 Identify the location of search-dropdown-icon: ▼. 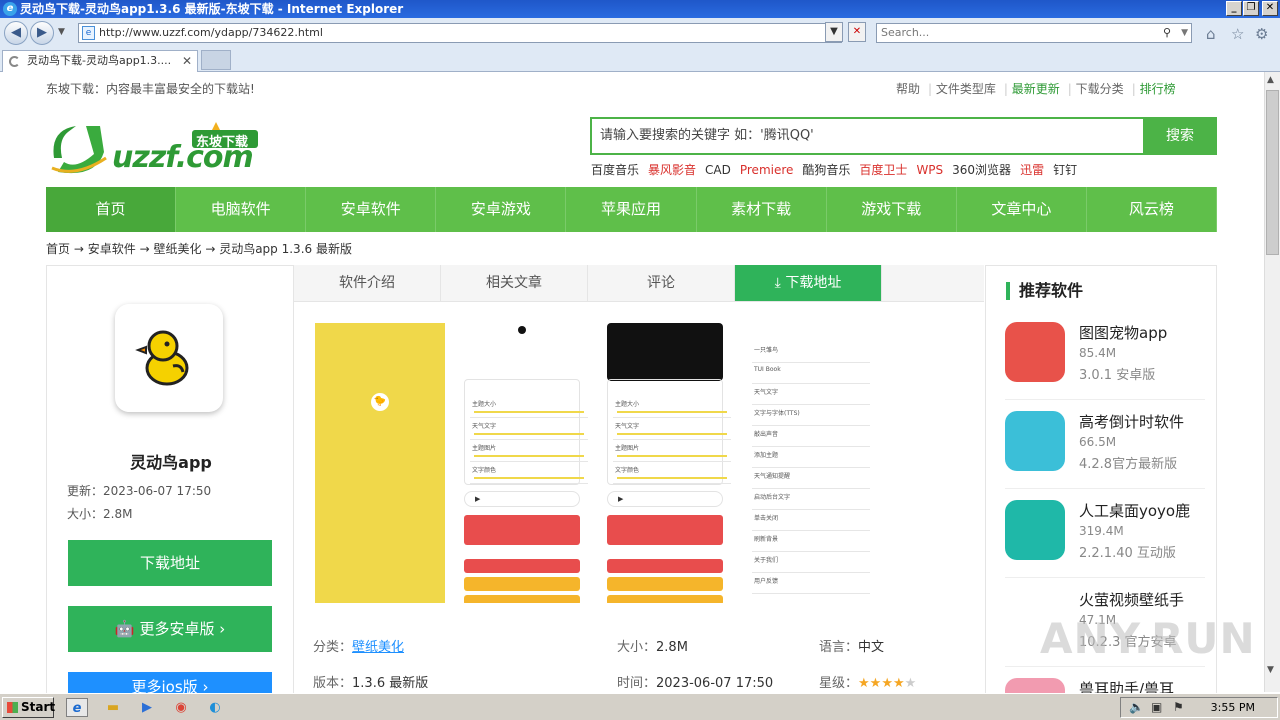
(1184, 33).